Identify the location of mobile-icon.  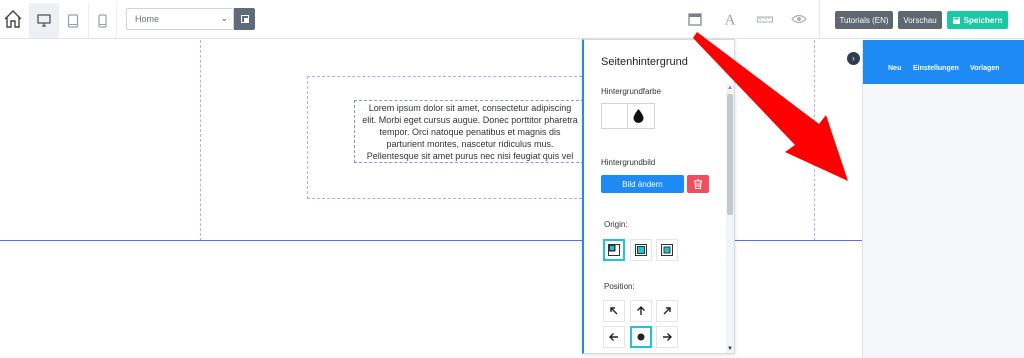
(102, 20).